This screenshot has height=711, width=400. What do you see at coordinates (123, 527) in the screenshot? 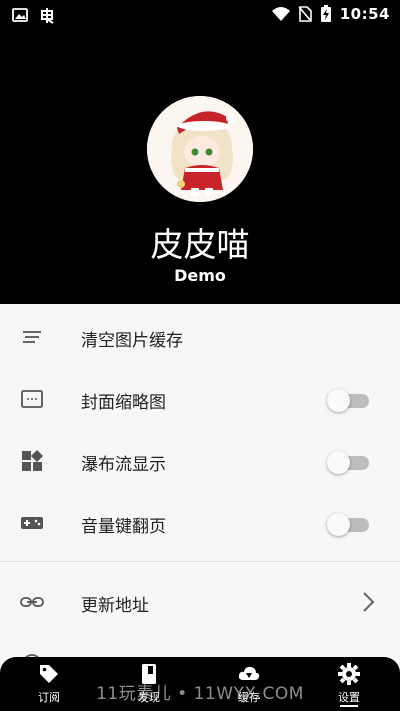
I see `settings-item-label: 音量键翻页` at bounding box center [123, 527].